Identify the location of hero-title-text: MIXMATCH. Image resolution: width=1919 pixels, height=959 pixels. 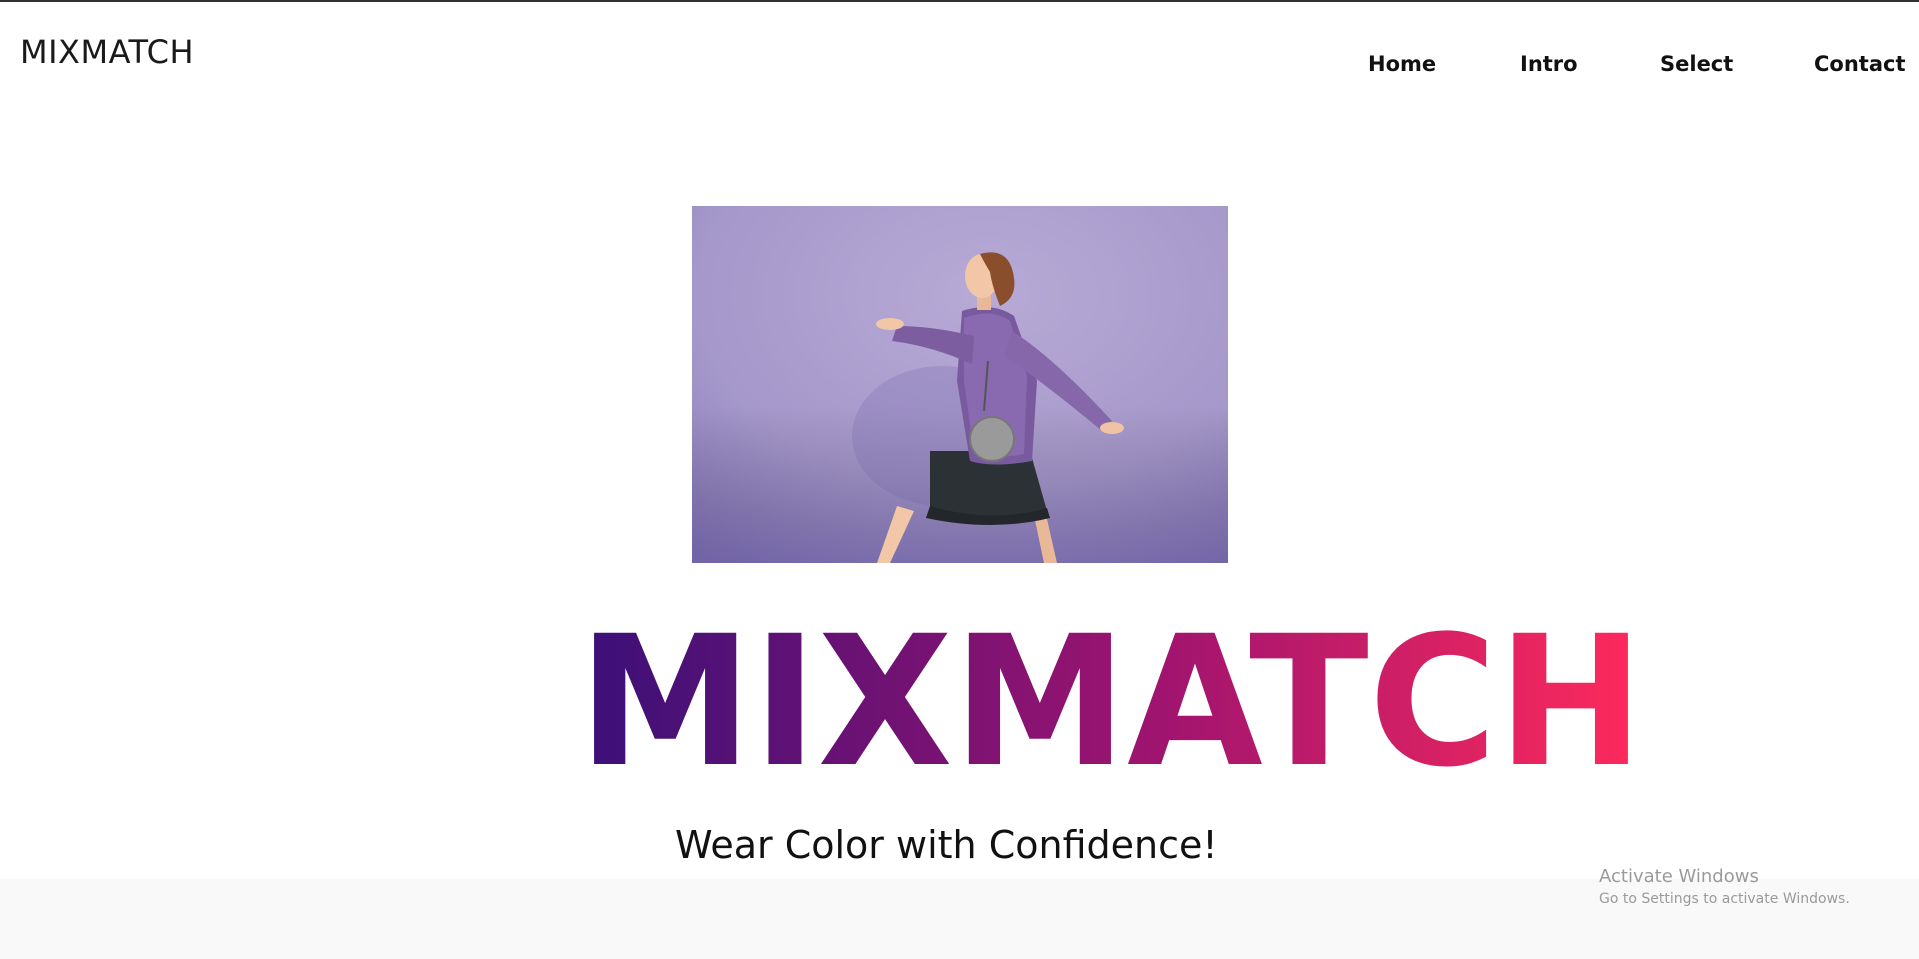
(1111, 695).